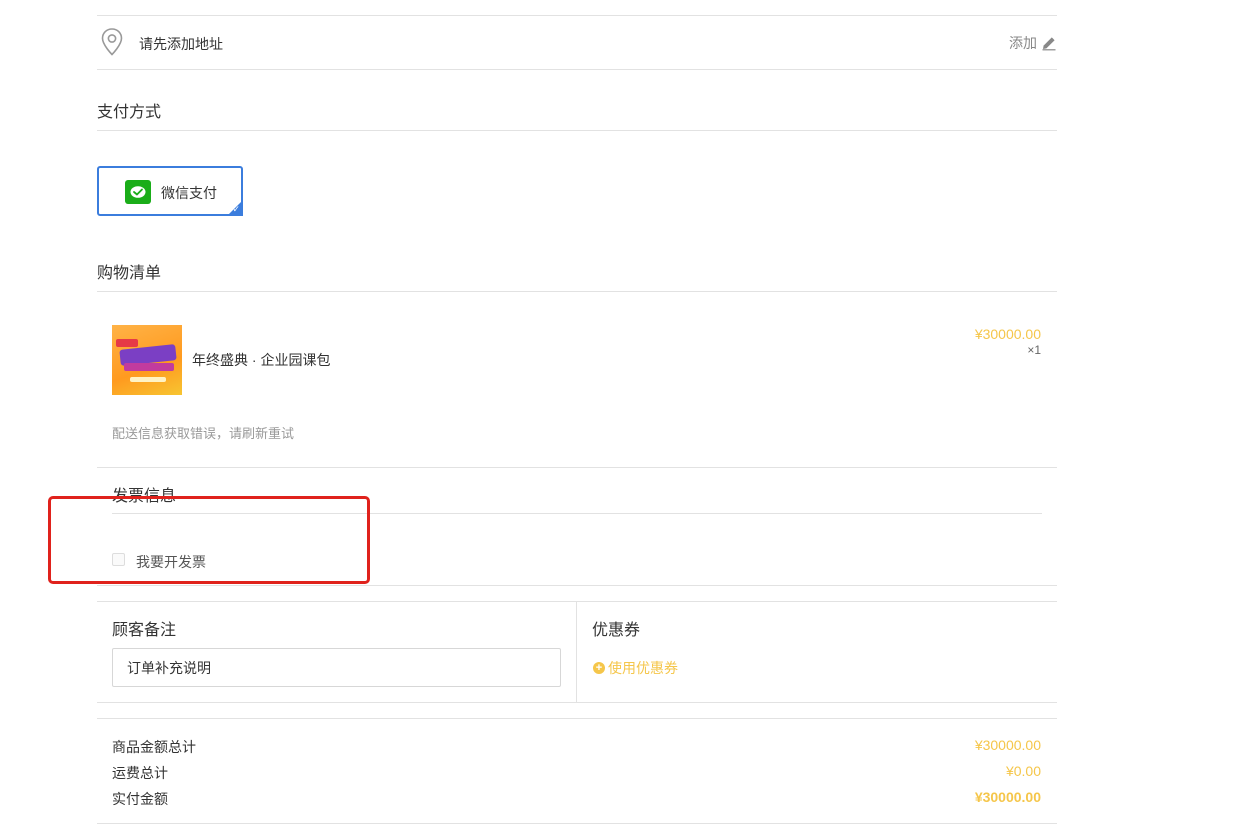 This screenshot has width=1250, height=830. I want to click on shipping-total-value: ¥0.00, so click(1023, 771).